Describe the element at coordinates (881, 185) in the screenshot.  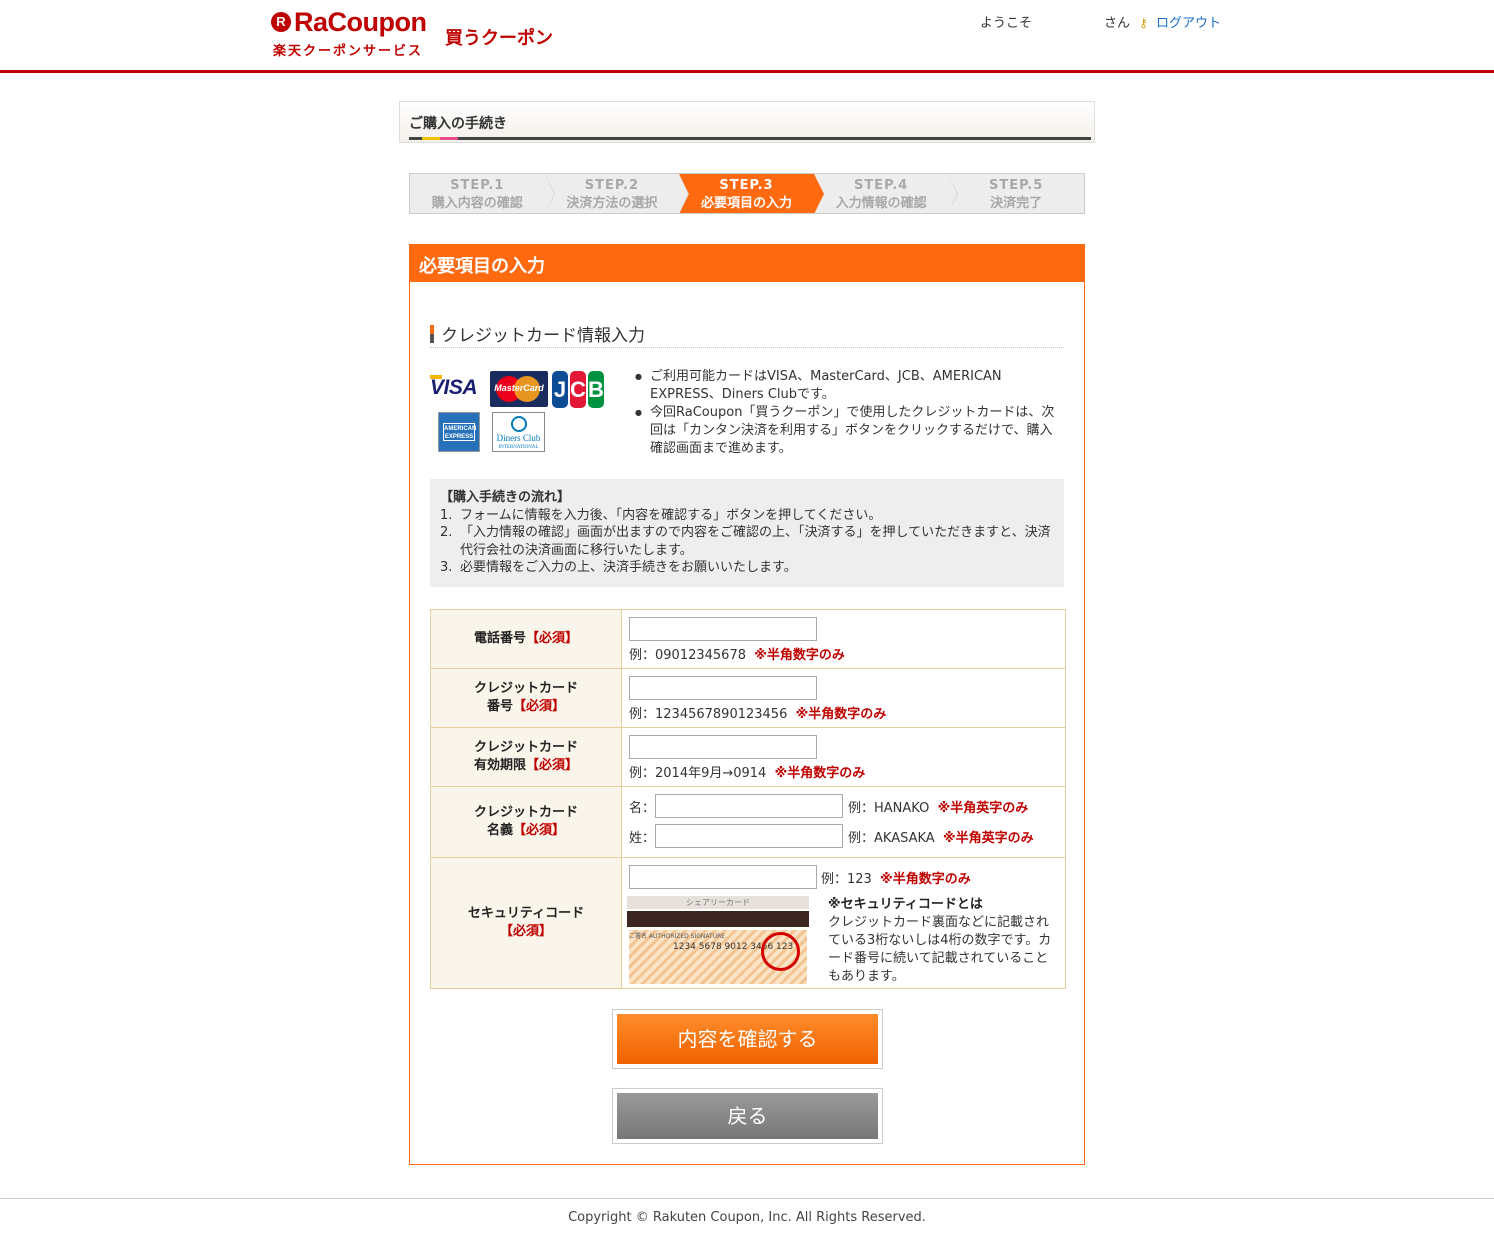
I see `step-number: STEP.4` at that location.